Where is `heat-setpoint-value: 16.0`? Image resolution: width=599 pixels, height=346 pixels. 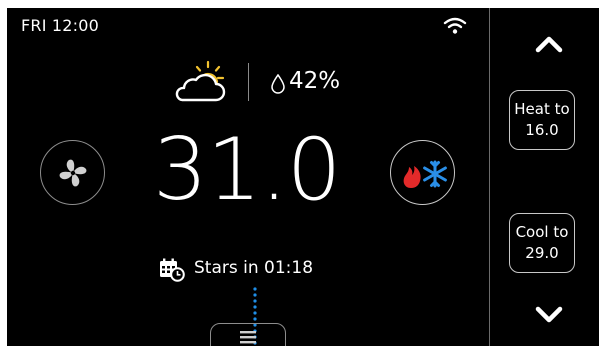 heat-setpoint-value: 16.0 is located at coordinates (542, 130).